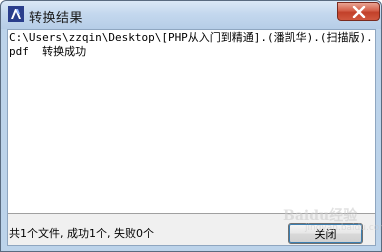 Image resolution: width=382 pixels, height=252 pixels. What do you see at coordinates (81, 233) in the screenshot?
I see `summary-status-text: 共1个文件, 成功1个, 失败0个` at bounding box center [81, 233].